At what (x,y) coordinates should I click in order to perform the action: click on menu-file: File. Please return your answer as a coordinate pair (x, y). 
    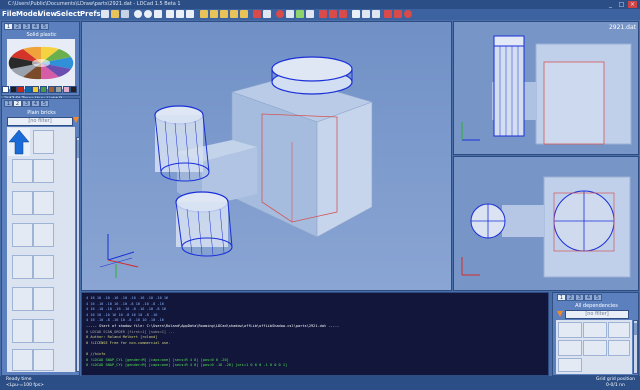
    Looking at the image, I should click on (9, 14).